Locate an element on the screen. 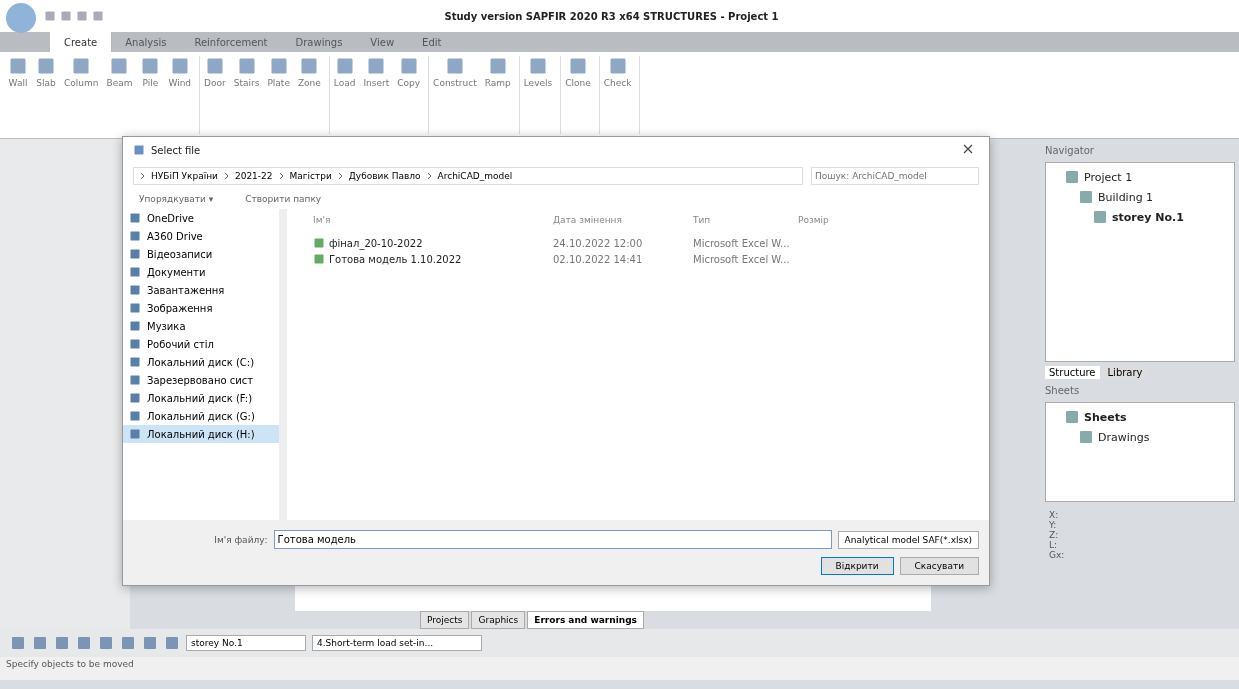 This screenshot has width=1239, height=689. search-field: Пошук: ArchiCAD_model is located at coordinates (895, 176).